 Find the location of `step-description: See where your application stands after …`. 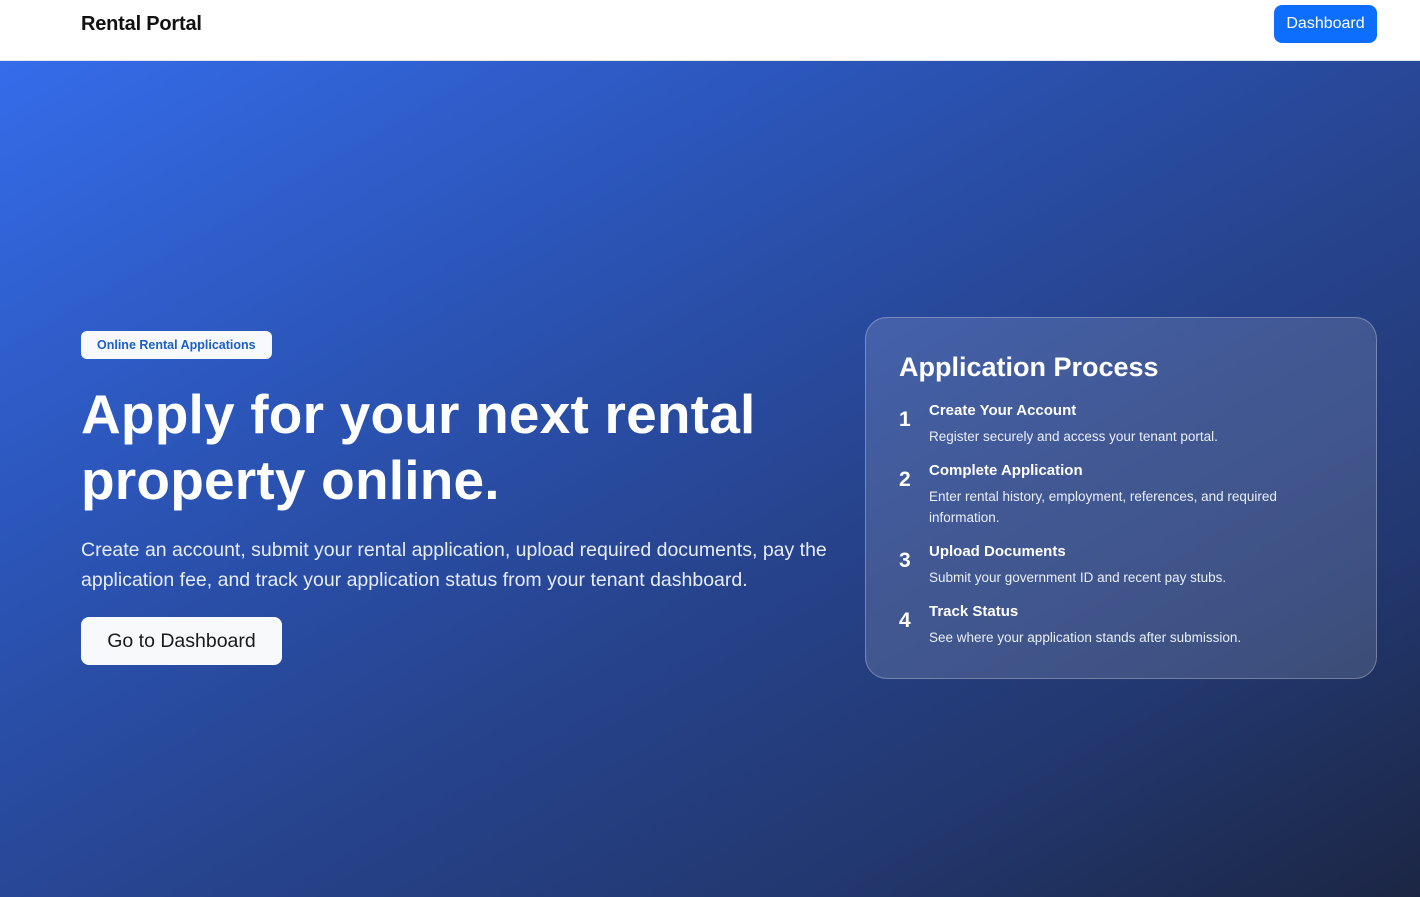

step-description: See where your application stands after … is located at coordinates (1085, 637).